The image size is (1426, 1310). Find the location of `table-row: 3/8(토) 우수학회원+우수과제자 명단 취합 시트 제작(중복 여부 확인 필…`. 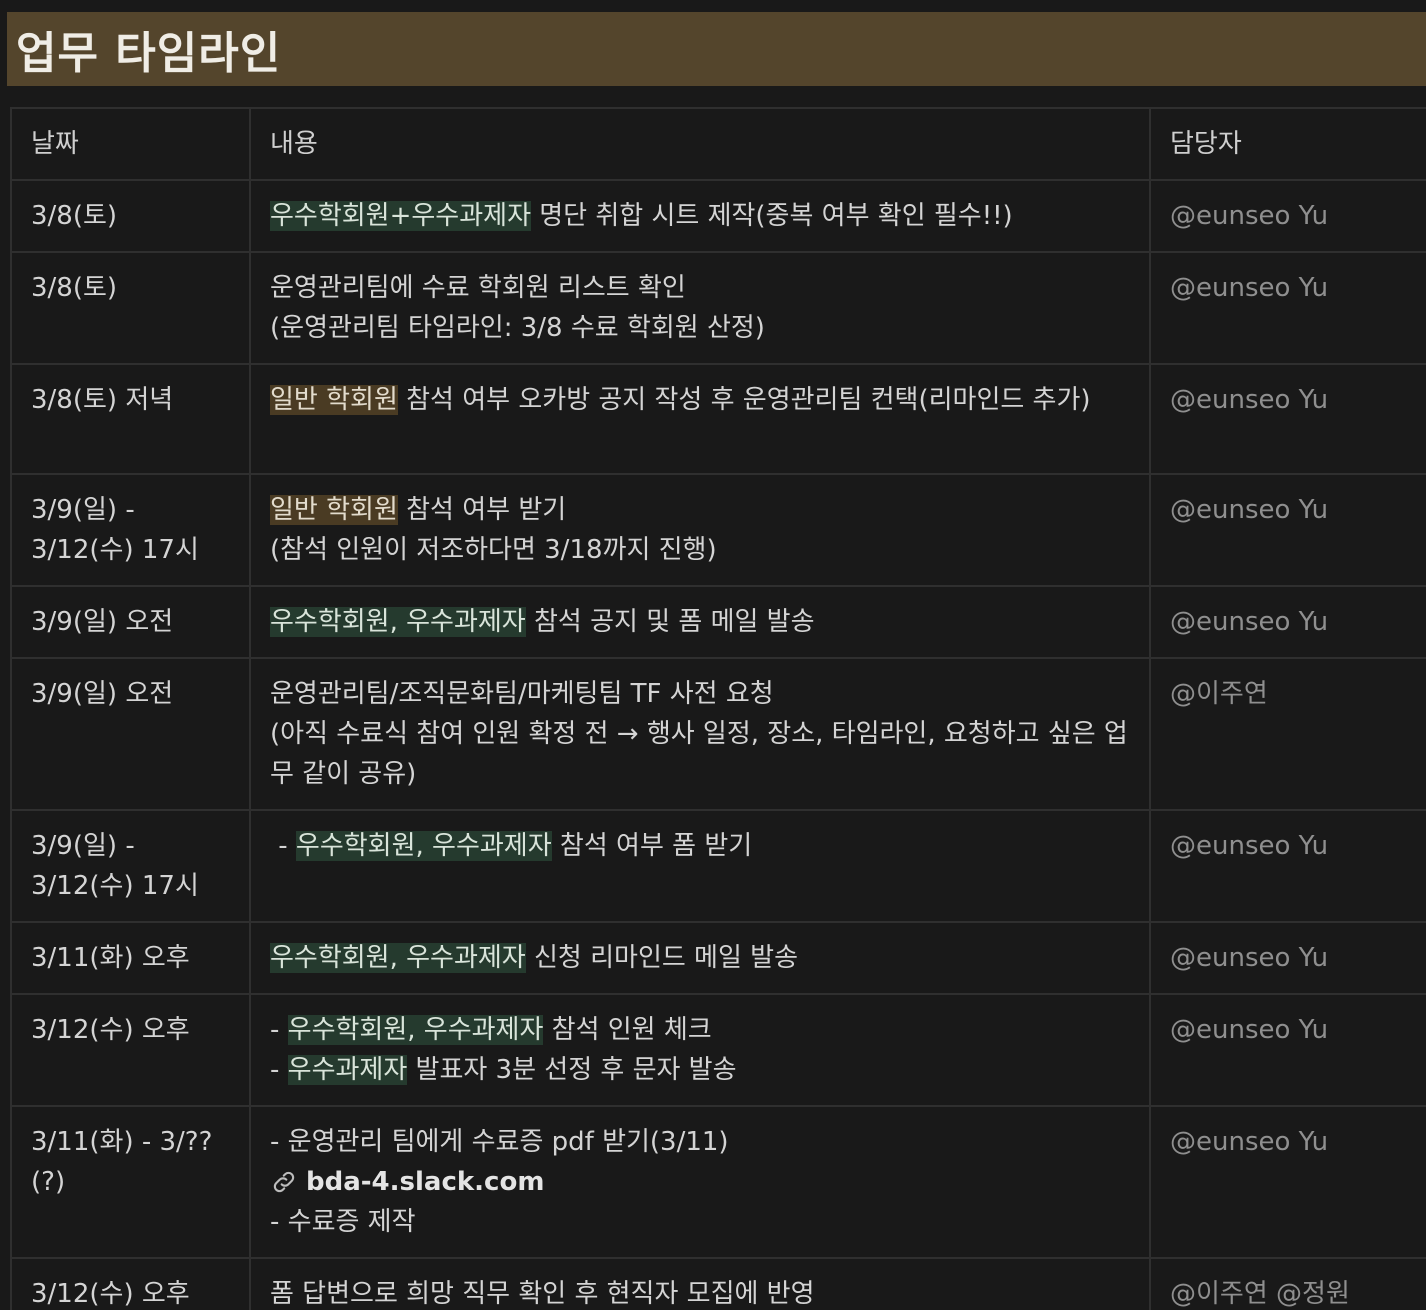

table-row: 3/8(토) 우수학회원+우수과제자 명단 취합 시트 제작(중복 여부 확인 필… is located at coordinates (718, 216).